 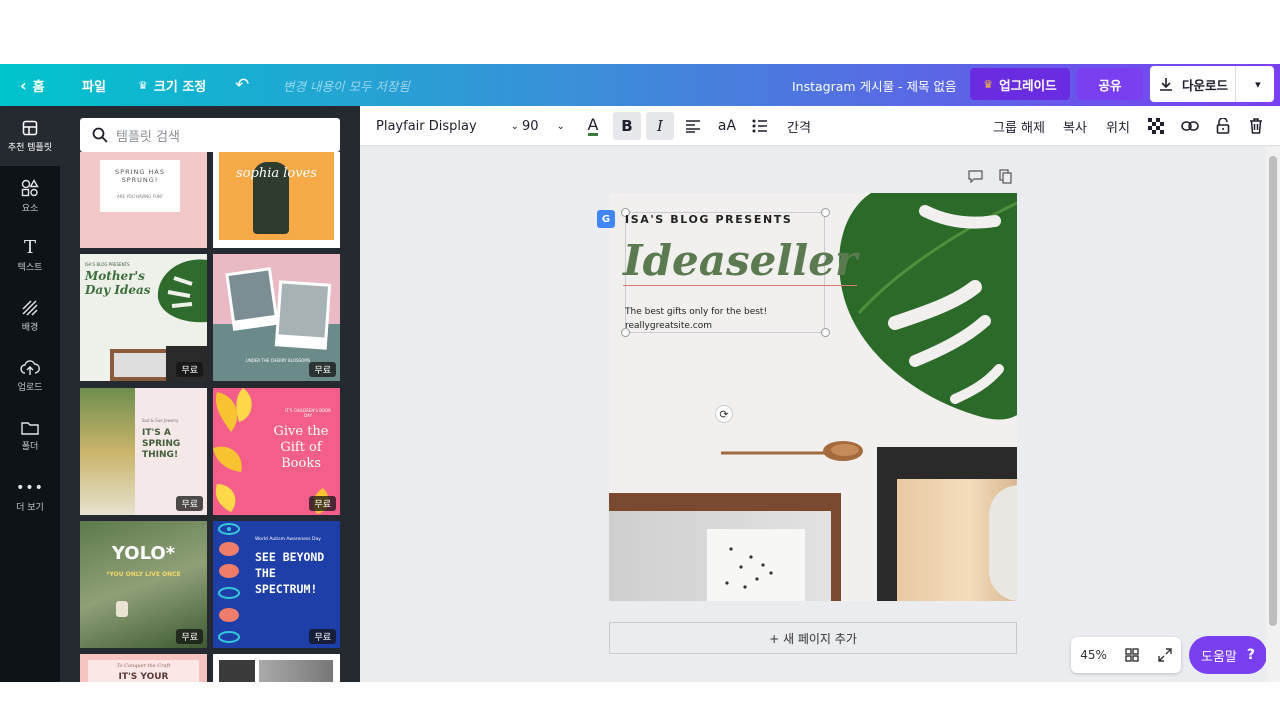 I want to click on canvas-scrollbar, so click(x=1273, y=414).